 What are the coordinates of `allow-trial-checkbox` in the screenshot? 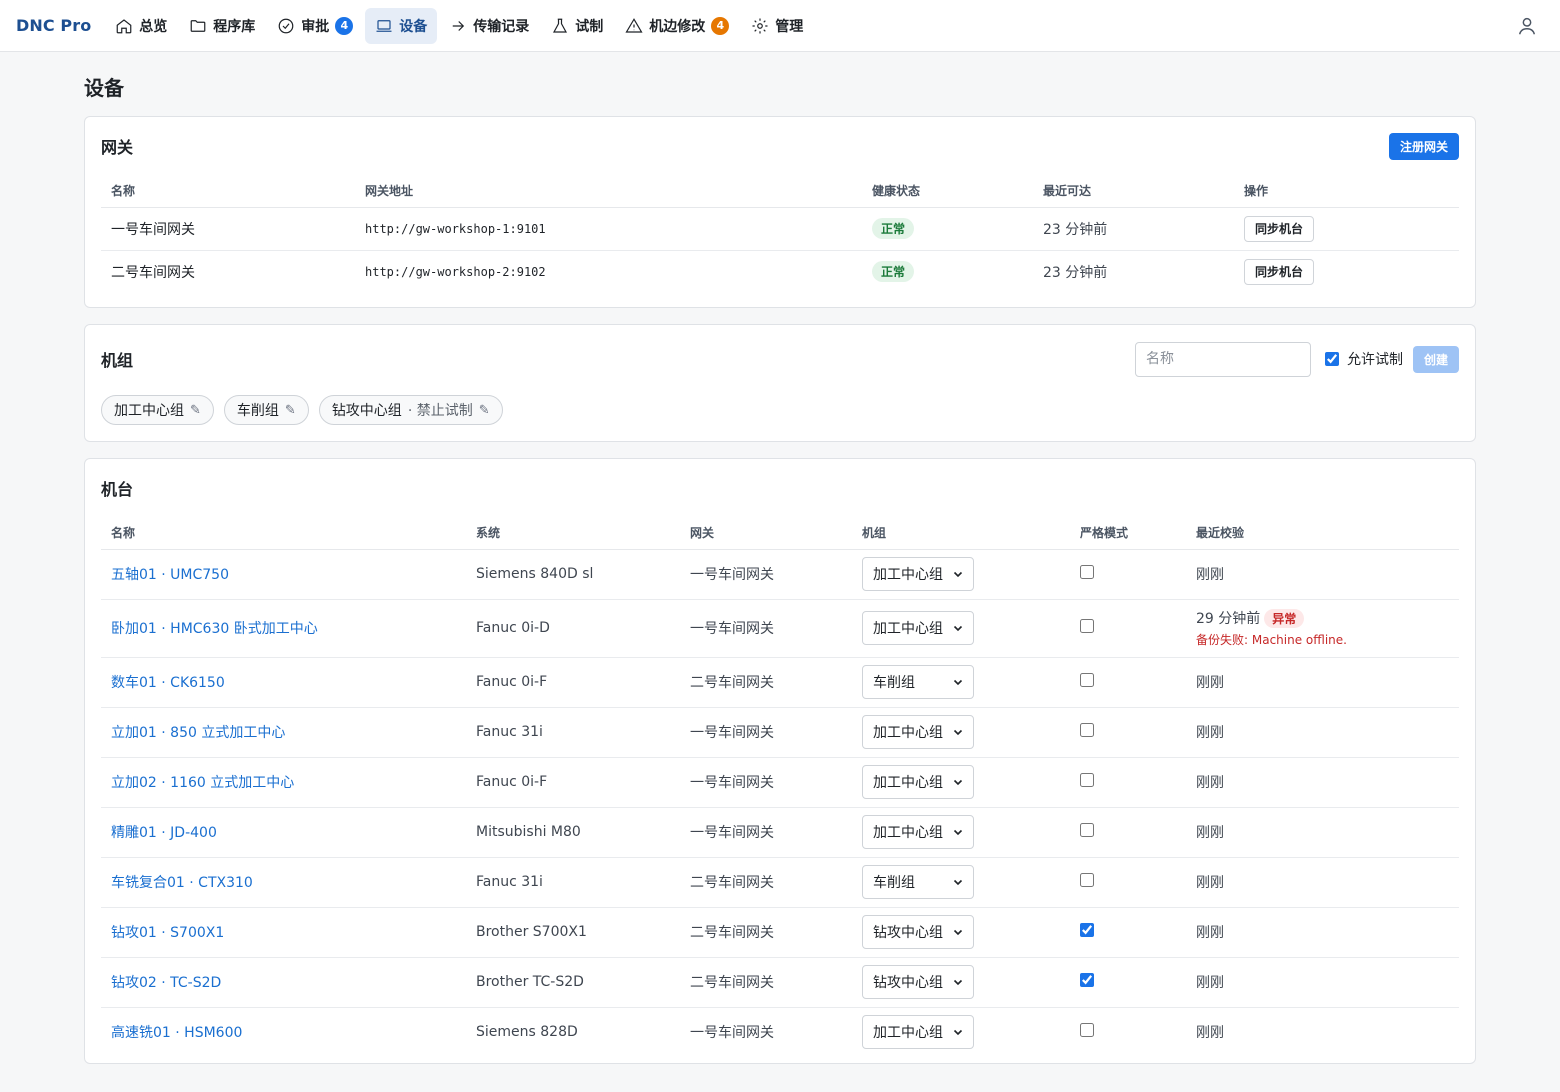 It's located at (1331, 359).